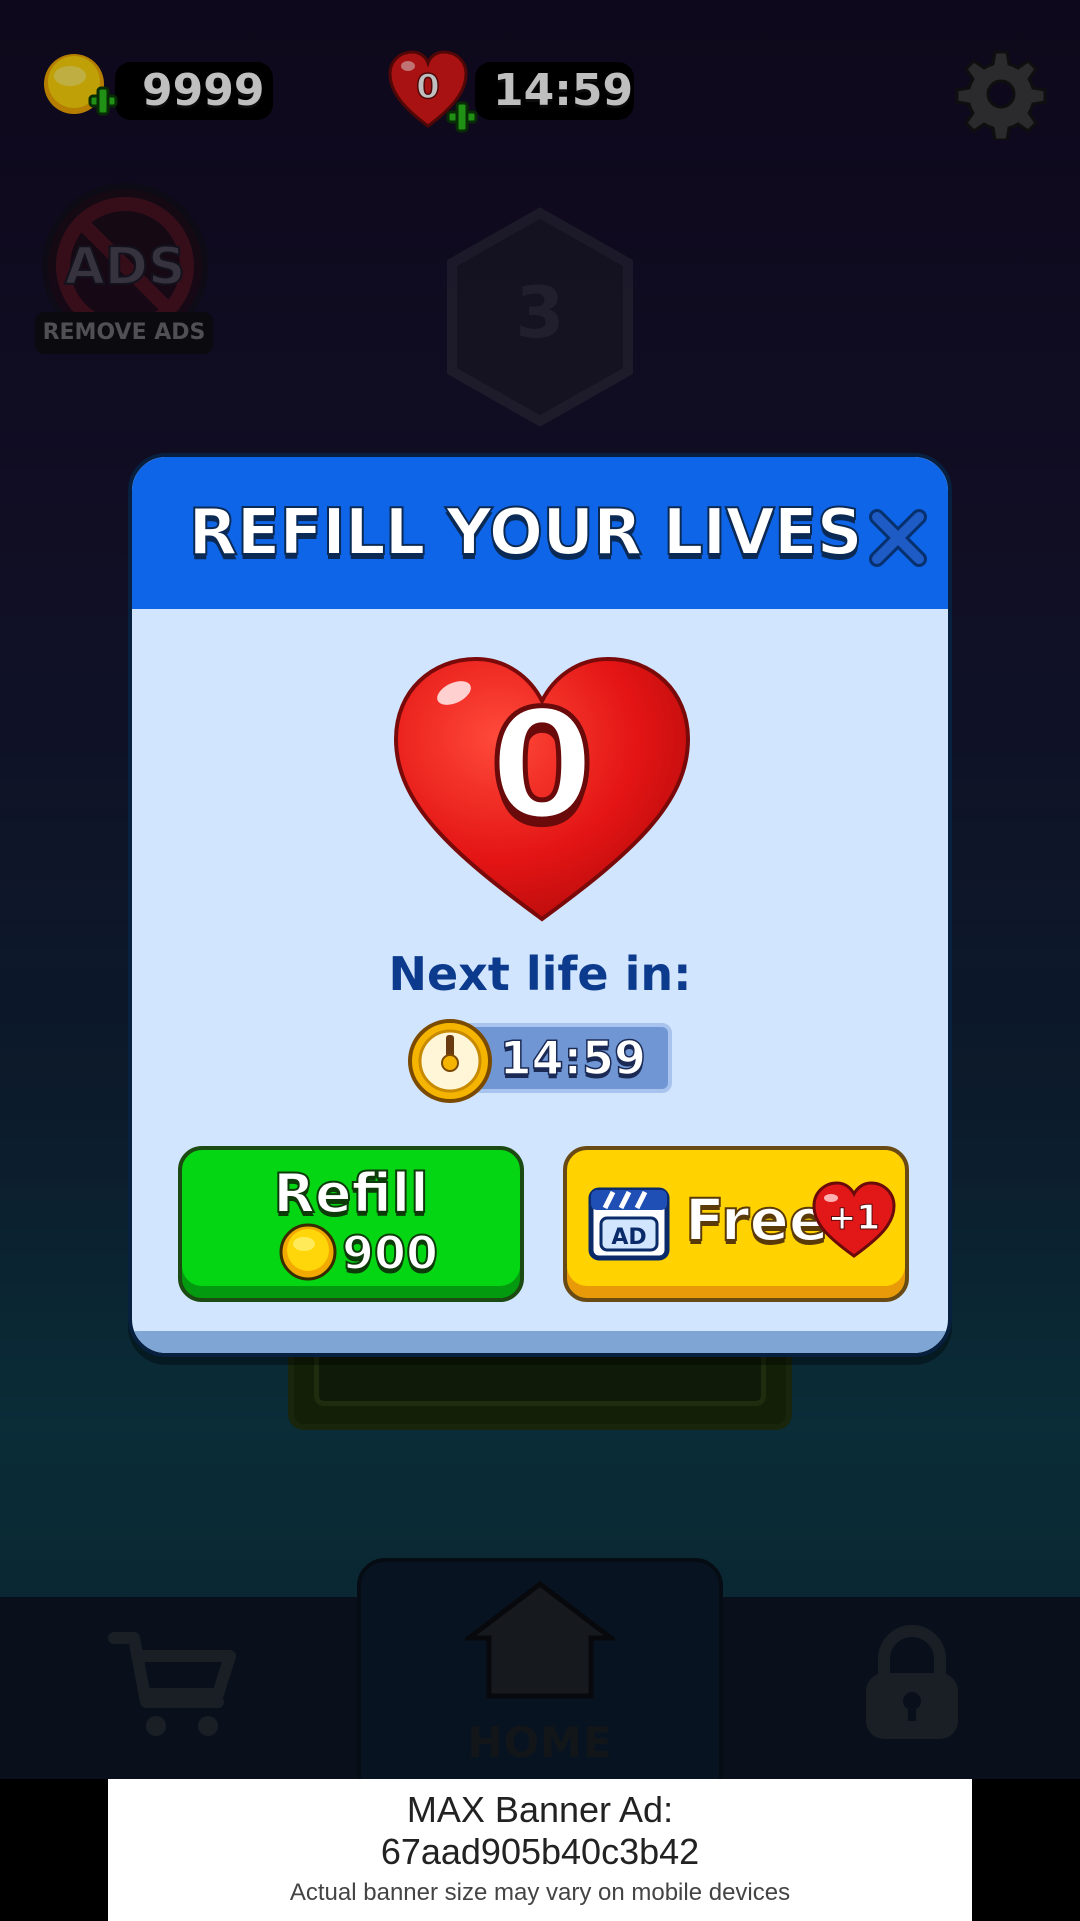  What do you see at coordinates (540, 974) in the screenshot?
I see `next-life-label: Next life in:` at bounding box center [540, 974].